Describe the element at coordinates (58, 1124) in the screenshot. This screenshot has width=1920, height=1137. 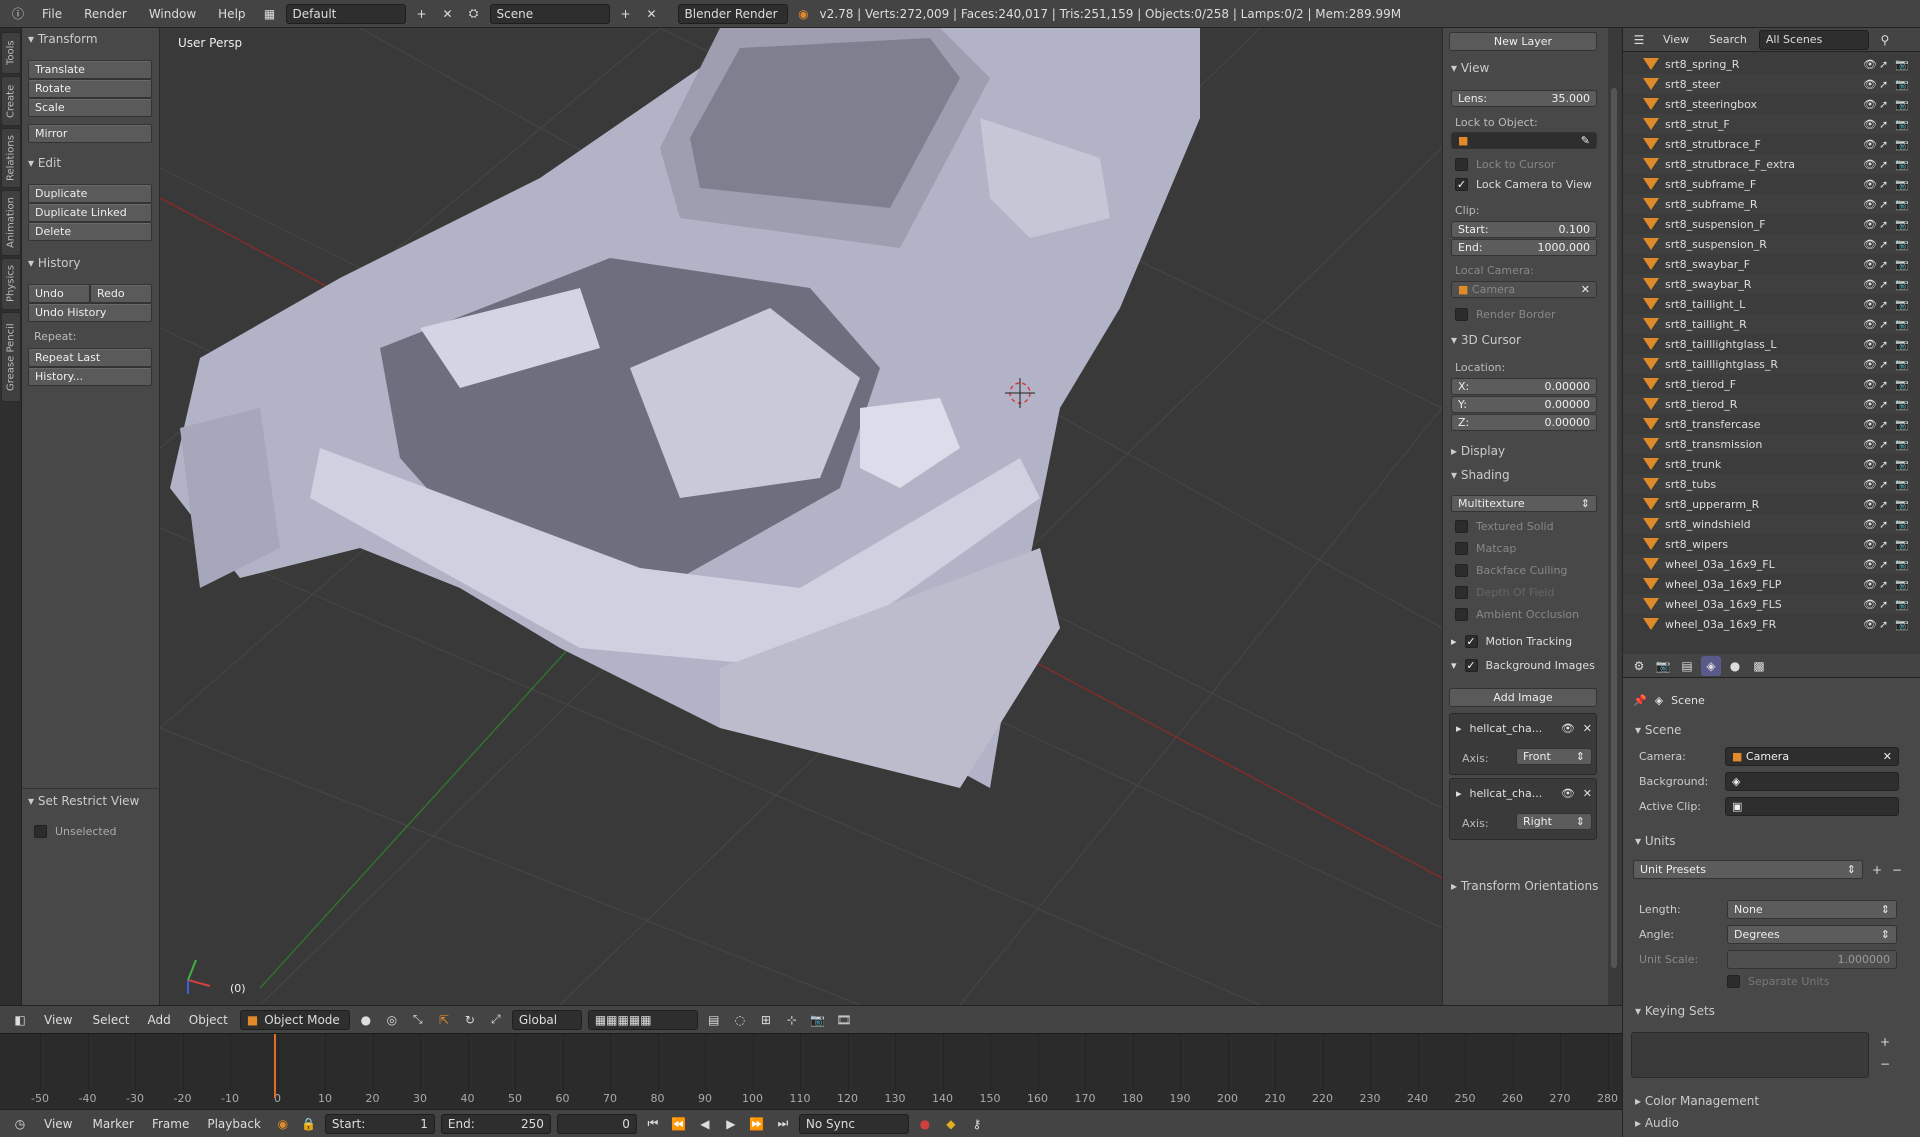
I see `timeline-view-menu: View` at that location.